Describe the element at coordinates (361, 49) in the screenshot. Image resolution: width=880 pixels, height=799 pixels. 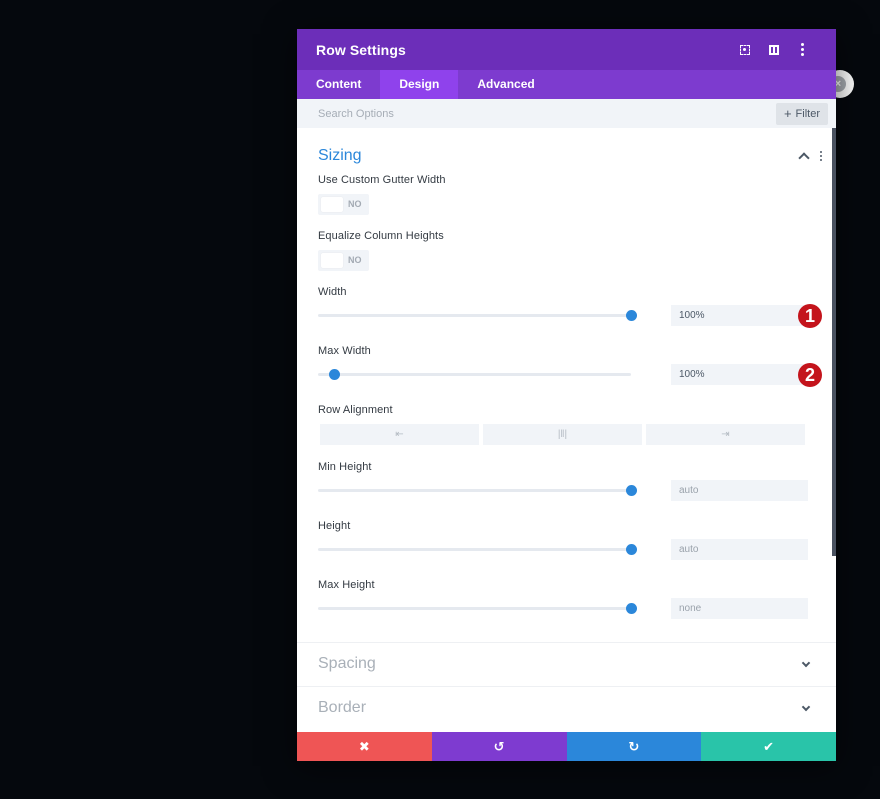
I see `modal-title: Row Settings` at that location.